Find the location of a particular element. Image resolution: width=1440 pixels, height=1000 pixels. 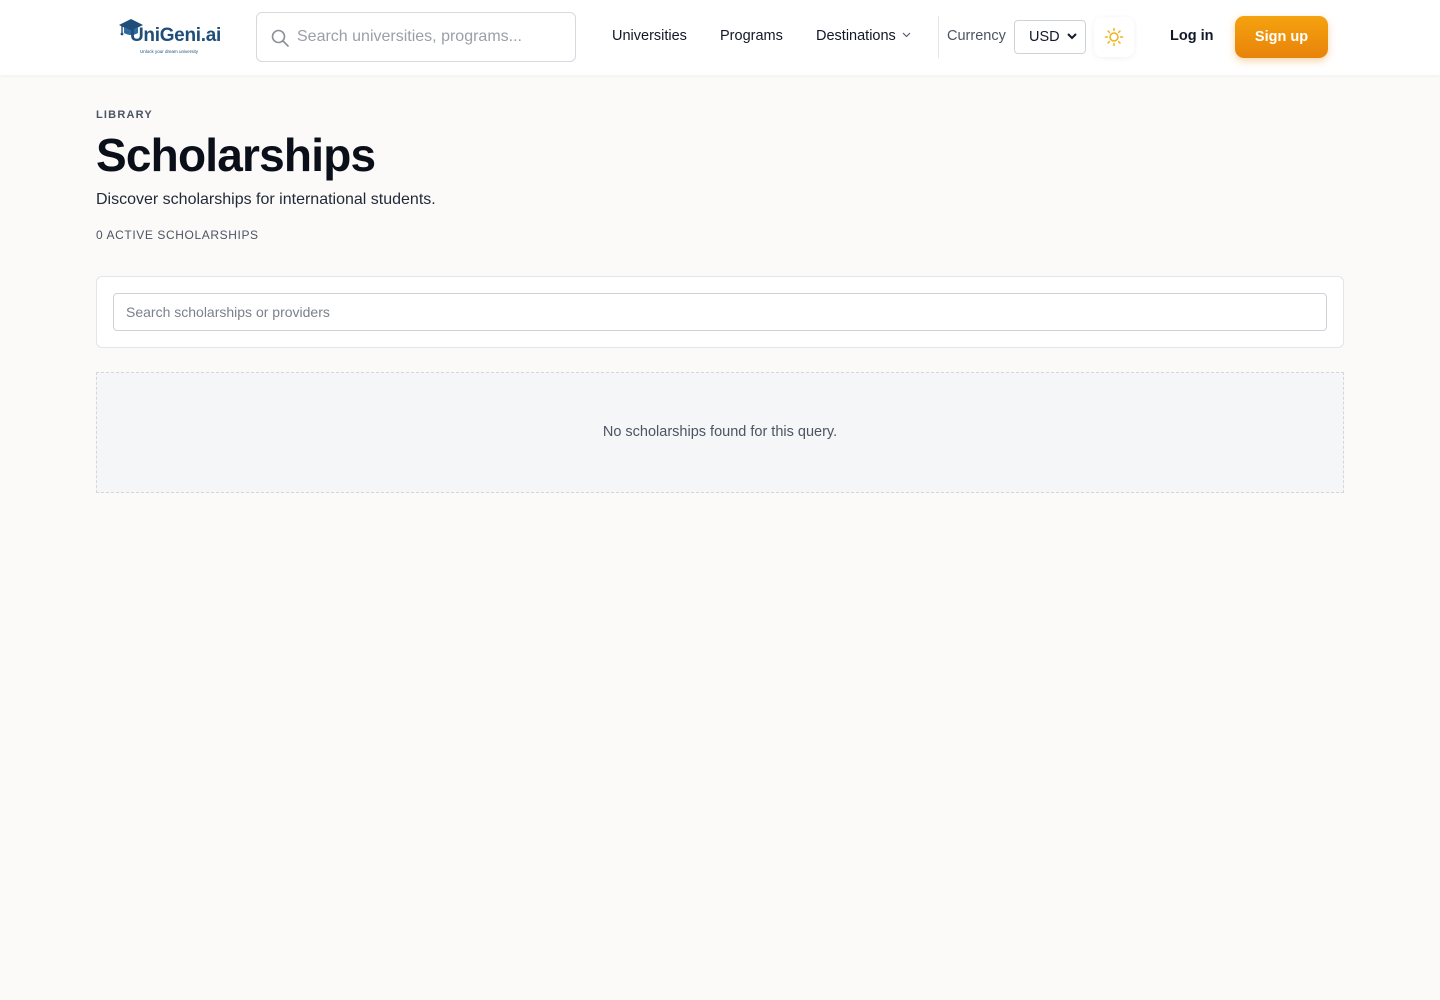

currency-label: Currency is located at coordinates (976, 36).